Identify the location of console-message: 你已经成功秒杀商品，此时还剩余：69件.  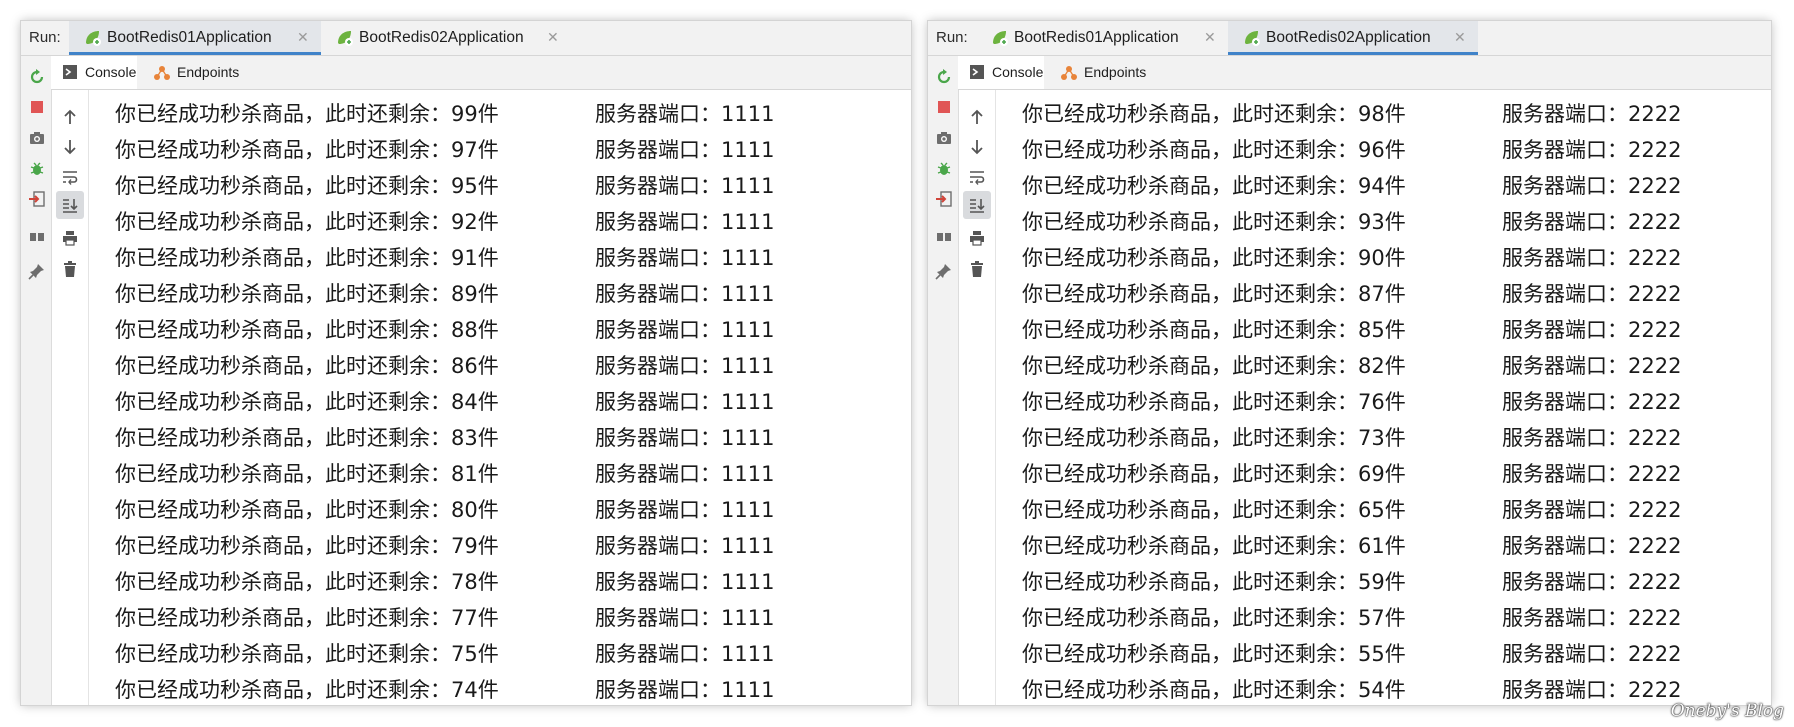
(1214, 474).